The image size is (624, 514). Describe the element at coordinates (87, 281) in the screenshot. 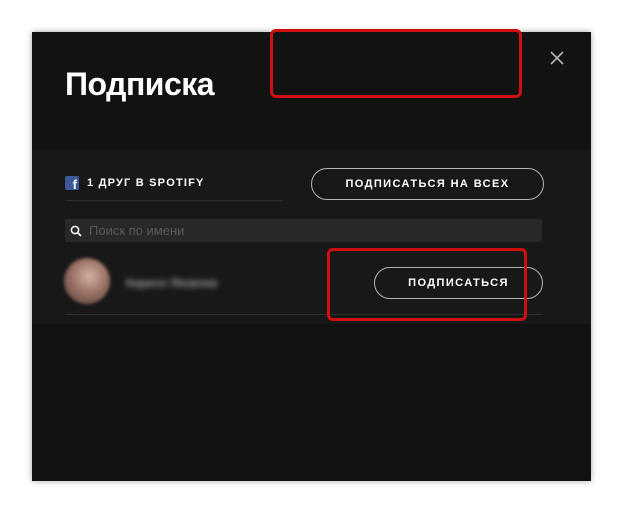

I see `avatar` at that location.